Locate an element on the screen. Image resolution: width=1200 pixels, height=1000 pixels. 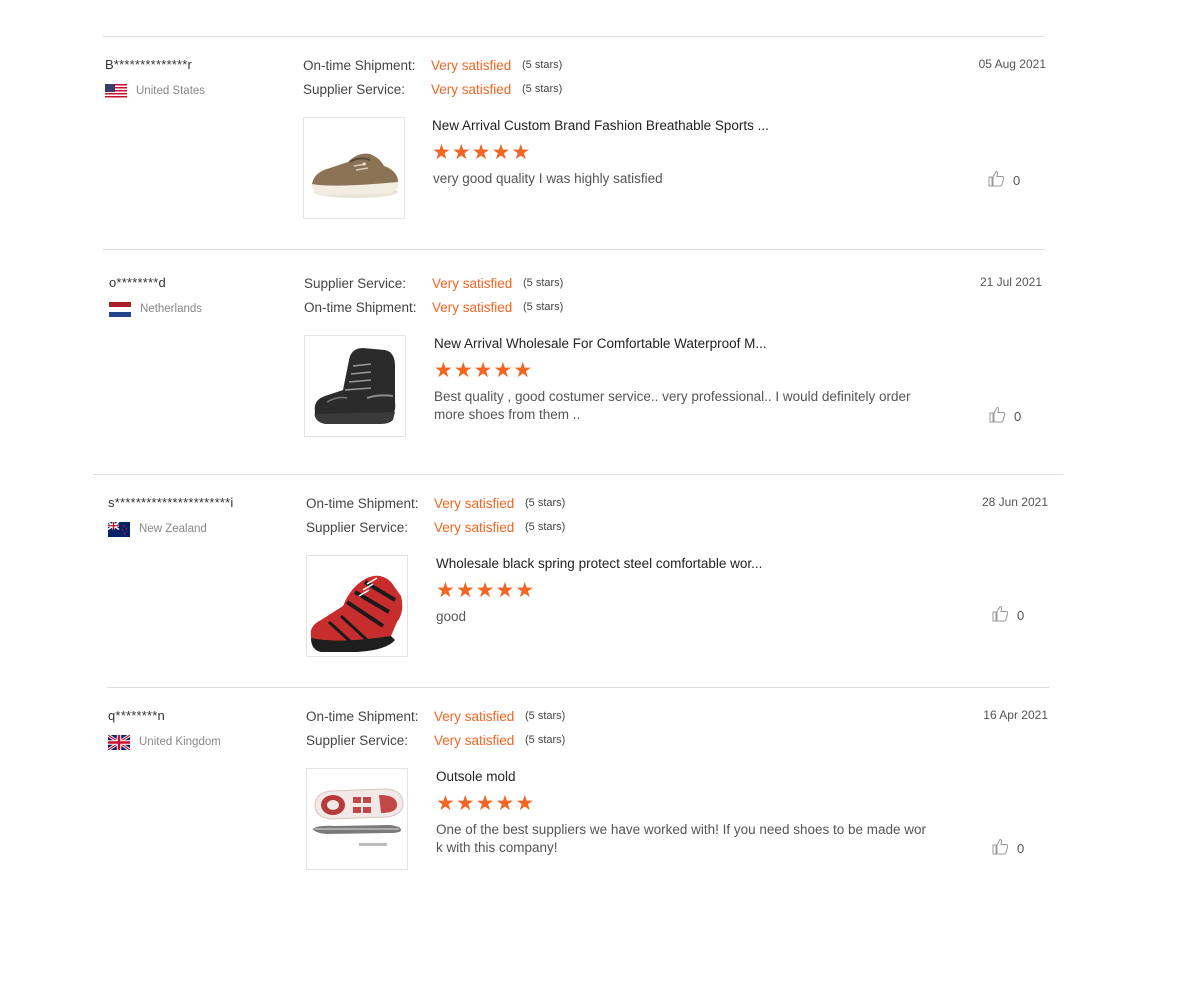
product-title-link: Outsole mold is located at coordinates (476, 776).